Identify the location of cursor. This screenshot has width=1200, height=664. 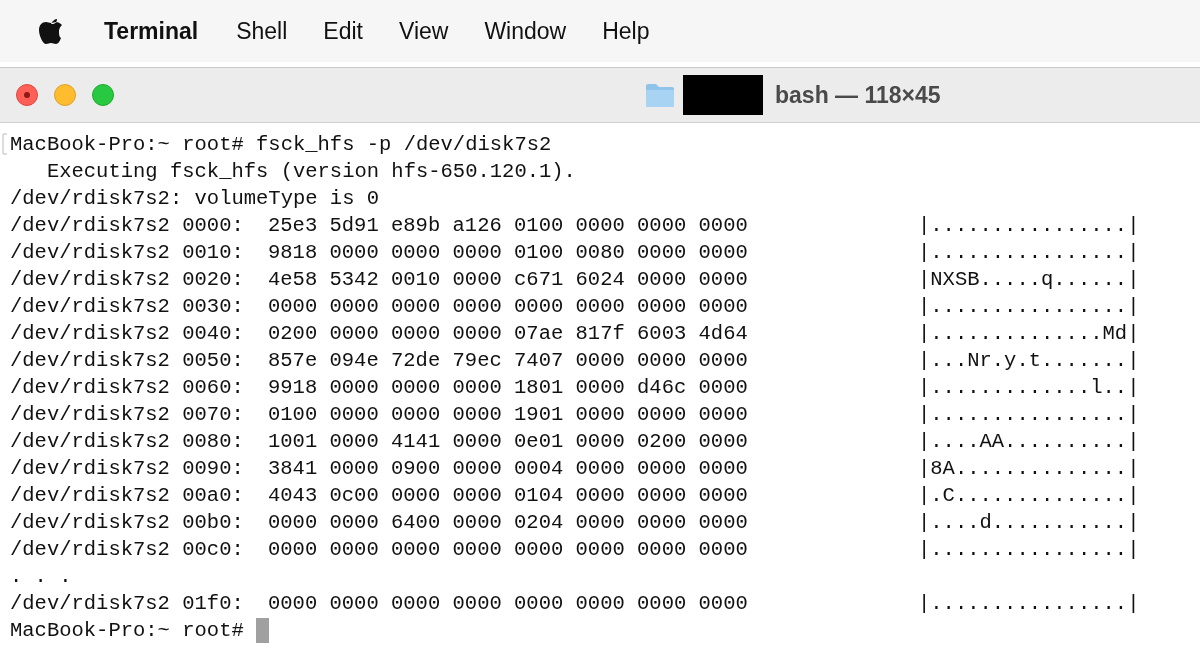
(262, 630).